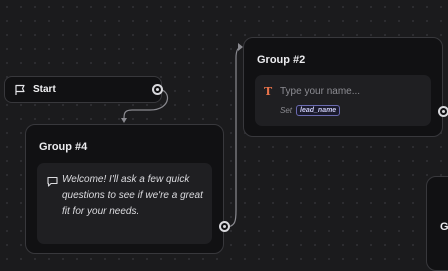 The width and height of the screenshot is (448, 271). I want to click on flag-icon, so click(20, 89).